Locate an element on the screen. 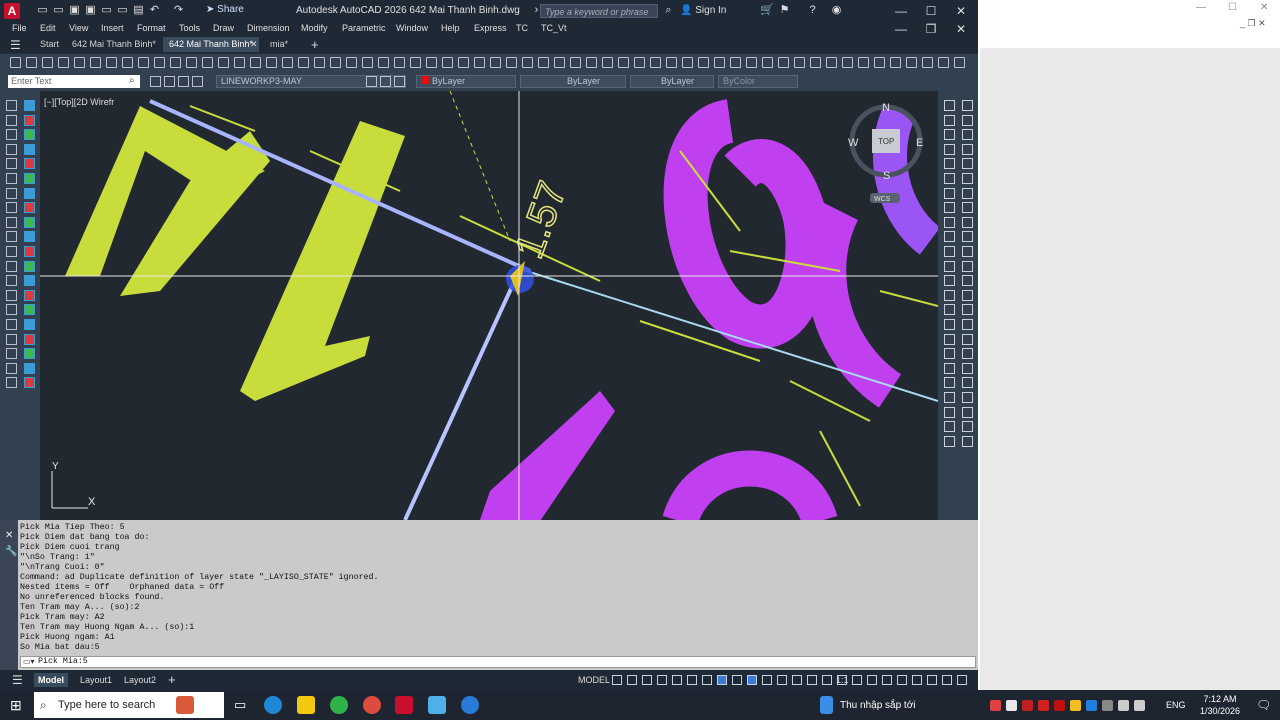  doc-close-icon: ✕ is located at coordinates (961, 29).